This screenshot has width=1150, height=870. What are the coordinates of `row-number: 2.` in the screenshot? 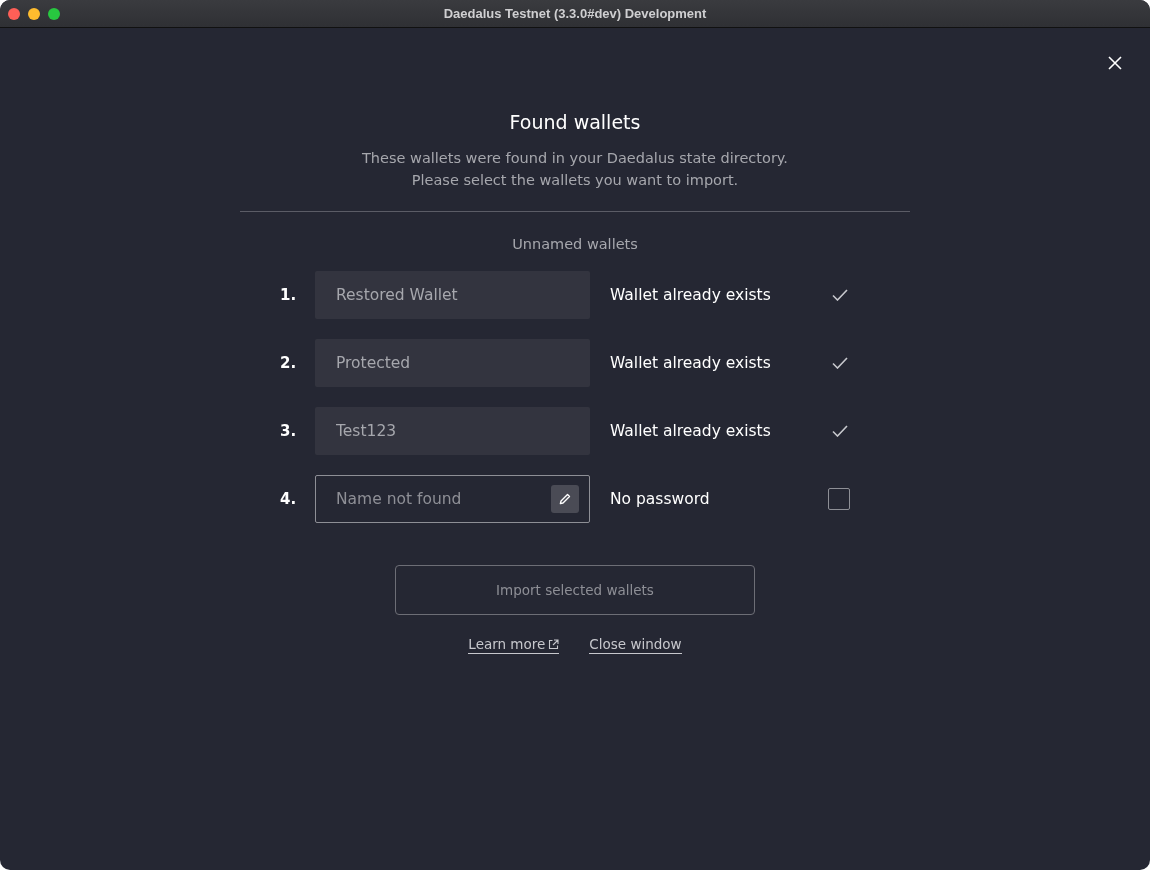 It's located at (289, 363).